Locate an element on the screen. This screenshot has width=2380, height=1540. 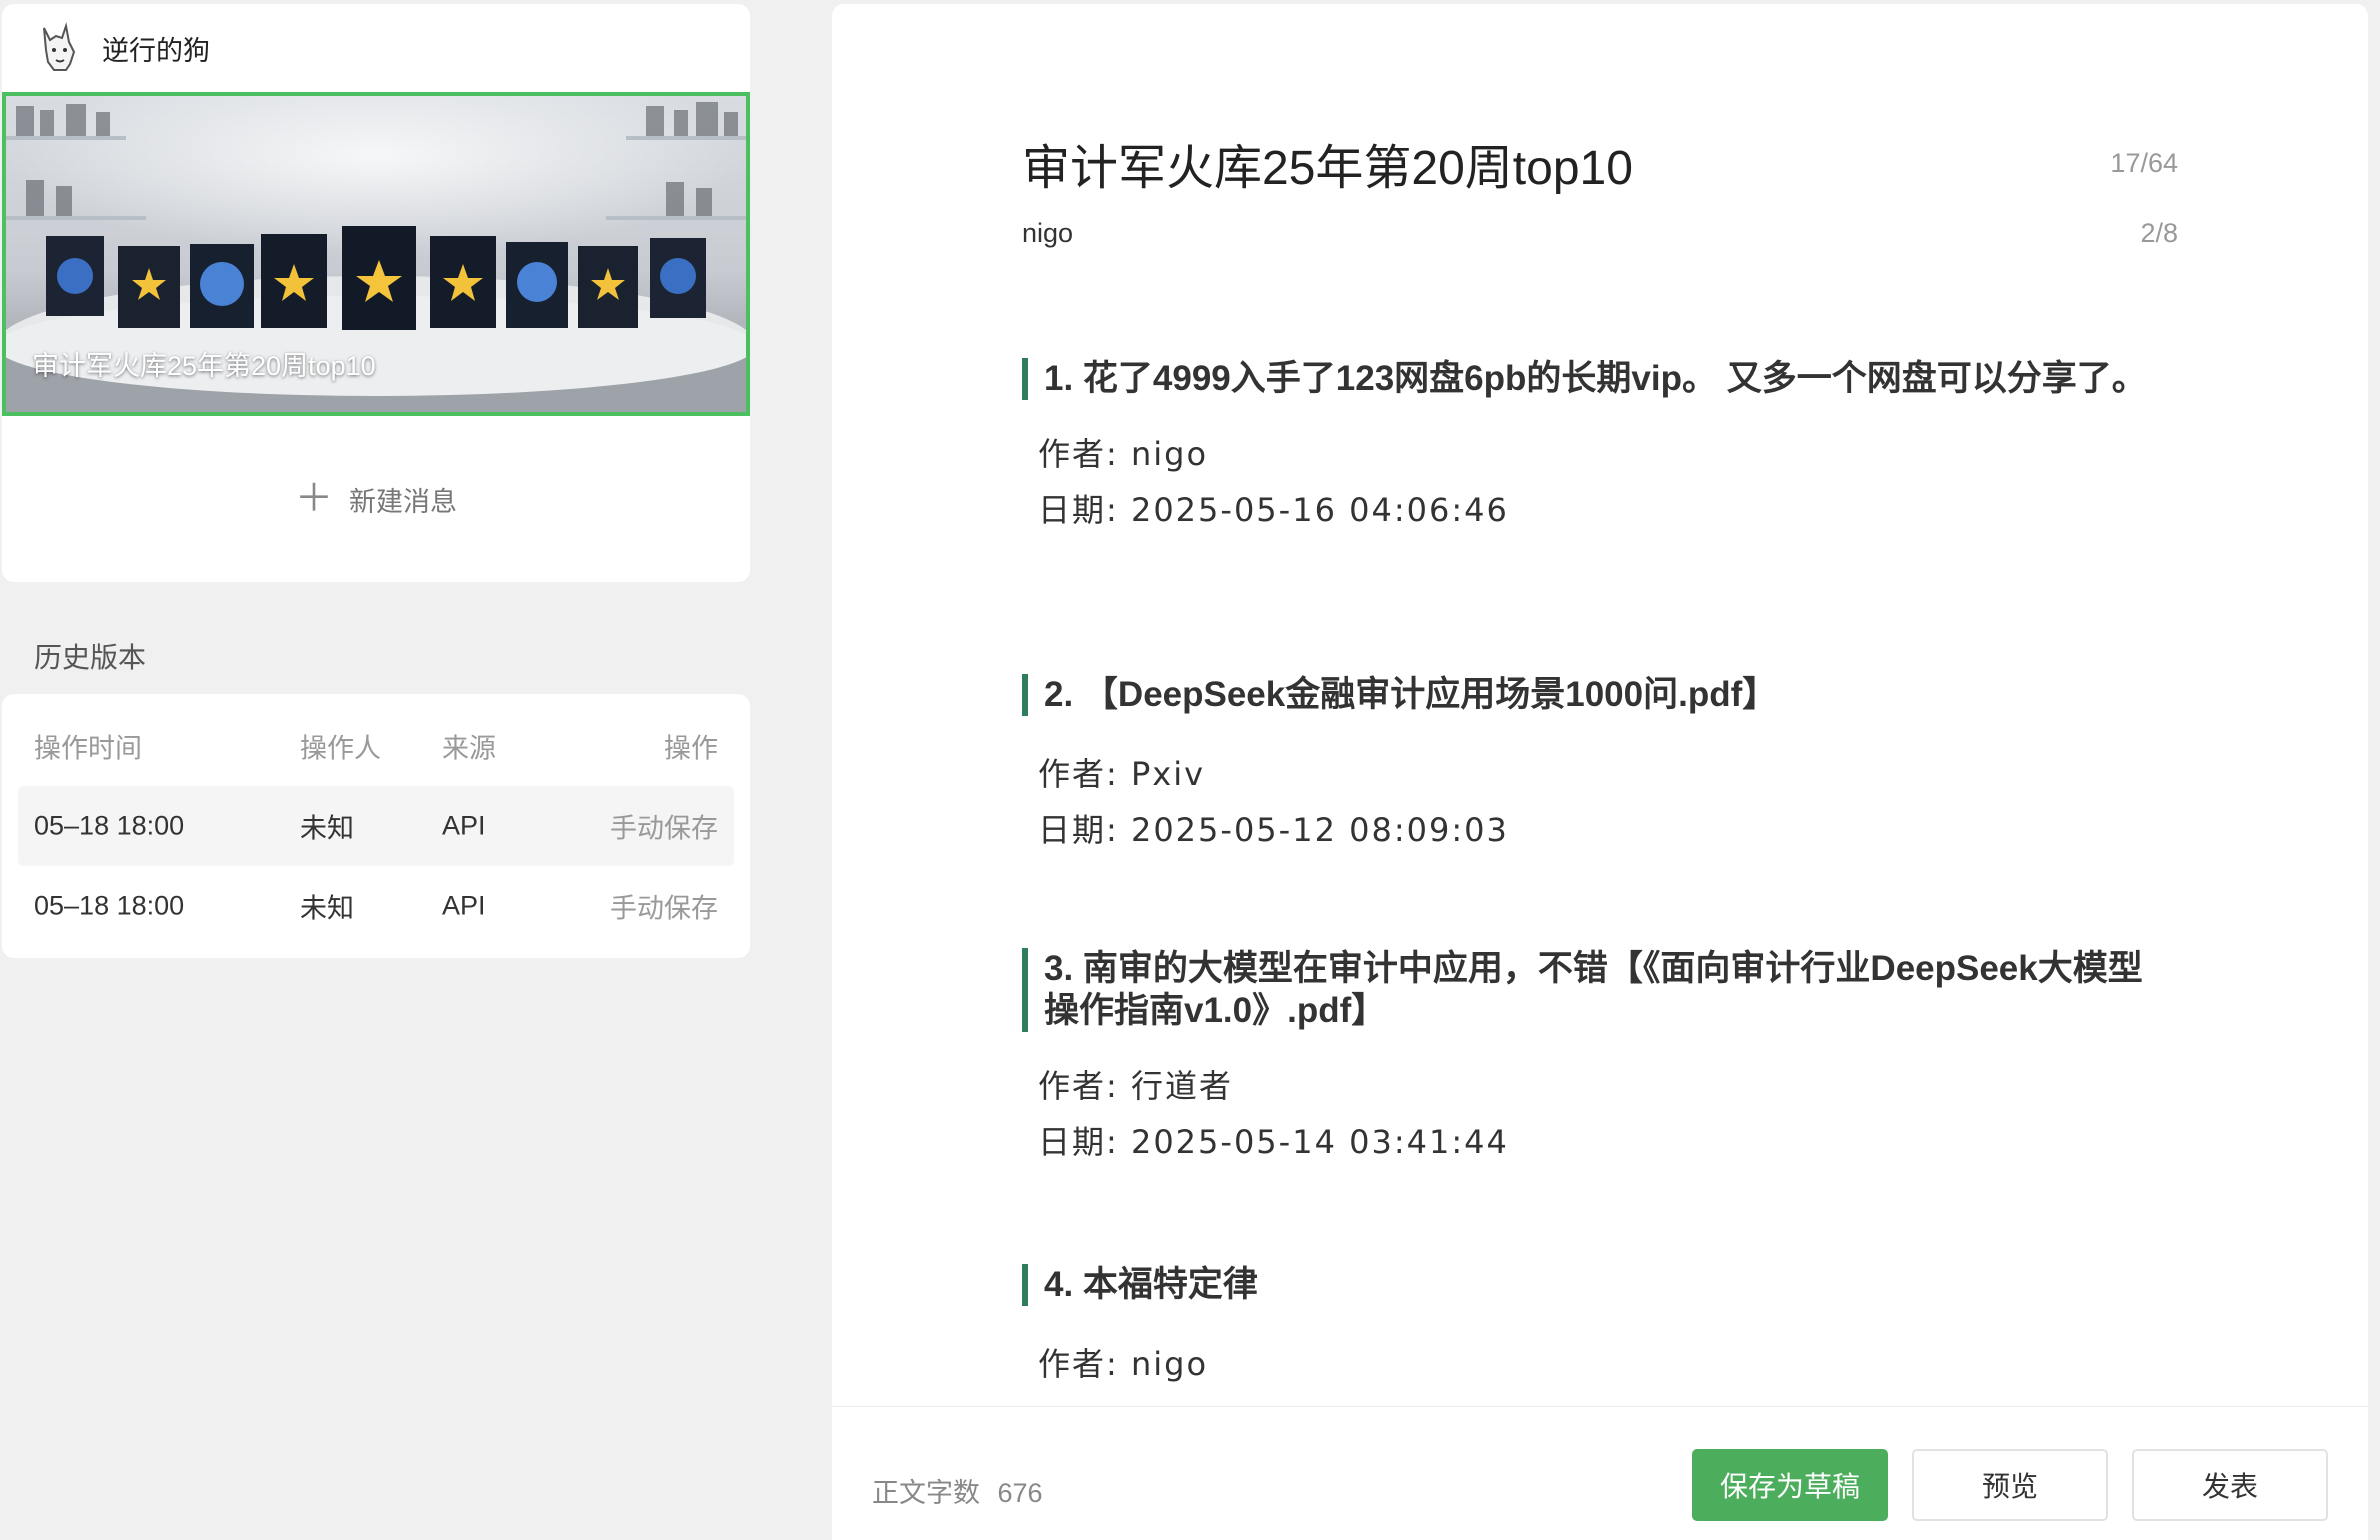
cover-title: 审计军火库25年第20周top10 is located at coordinates (204, 366).